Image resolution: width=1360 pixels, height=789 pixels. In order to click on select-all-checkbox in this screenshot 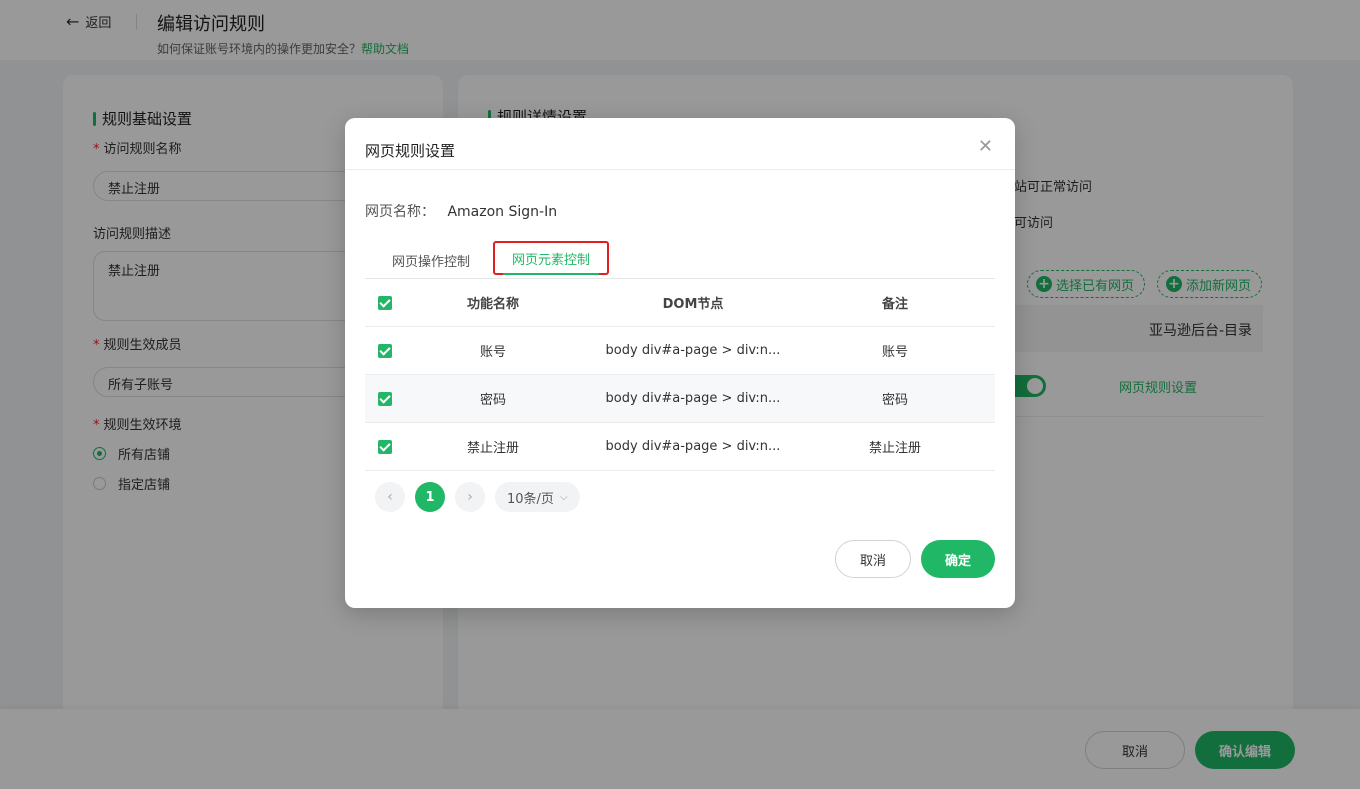, I will do `click(385, 302)`.